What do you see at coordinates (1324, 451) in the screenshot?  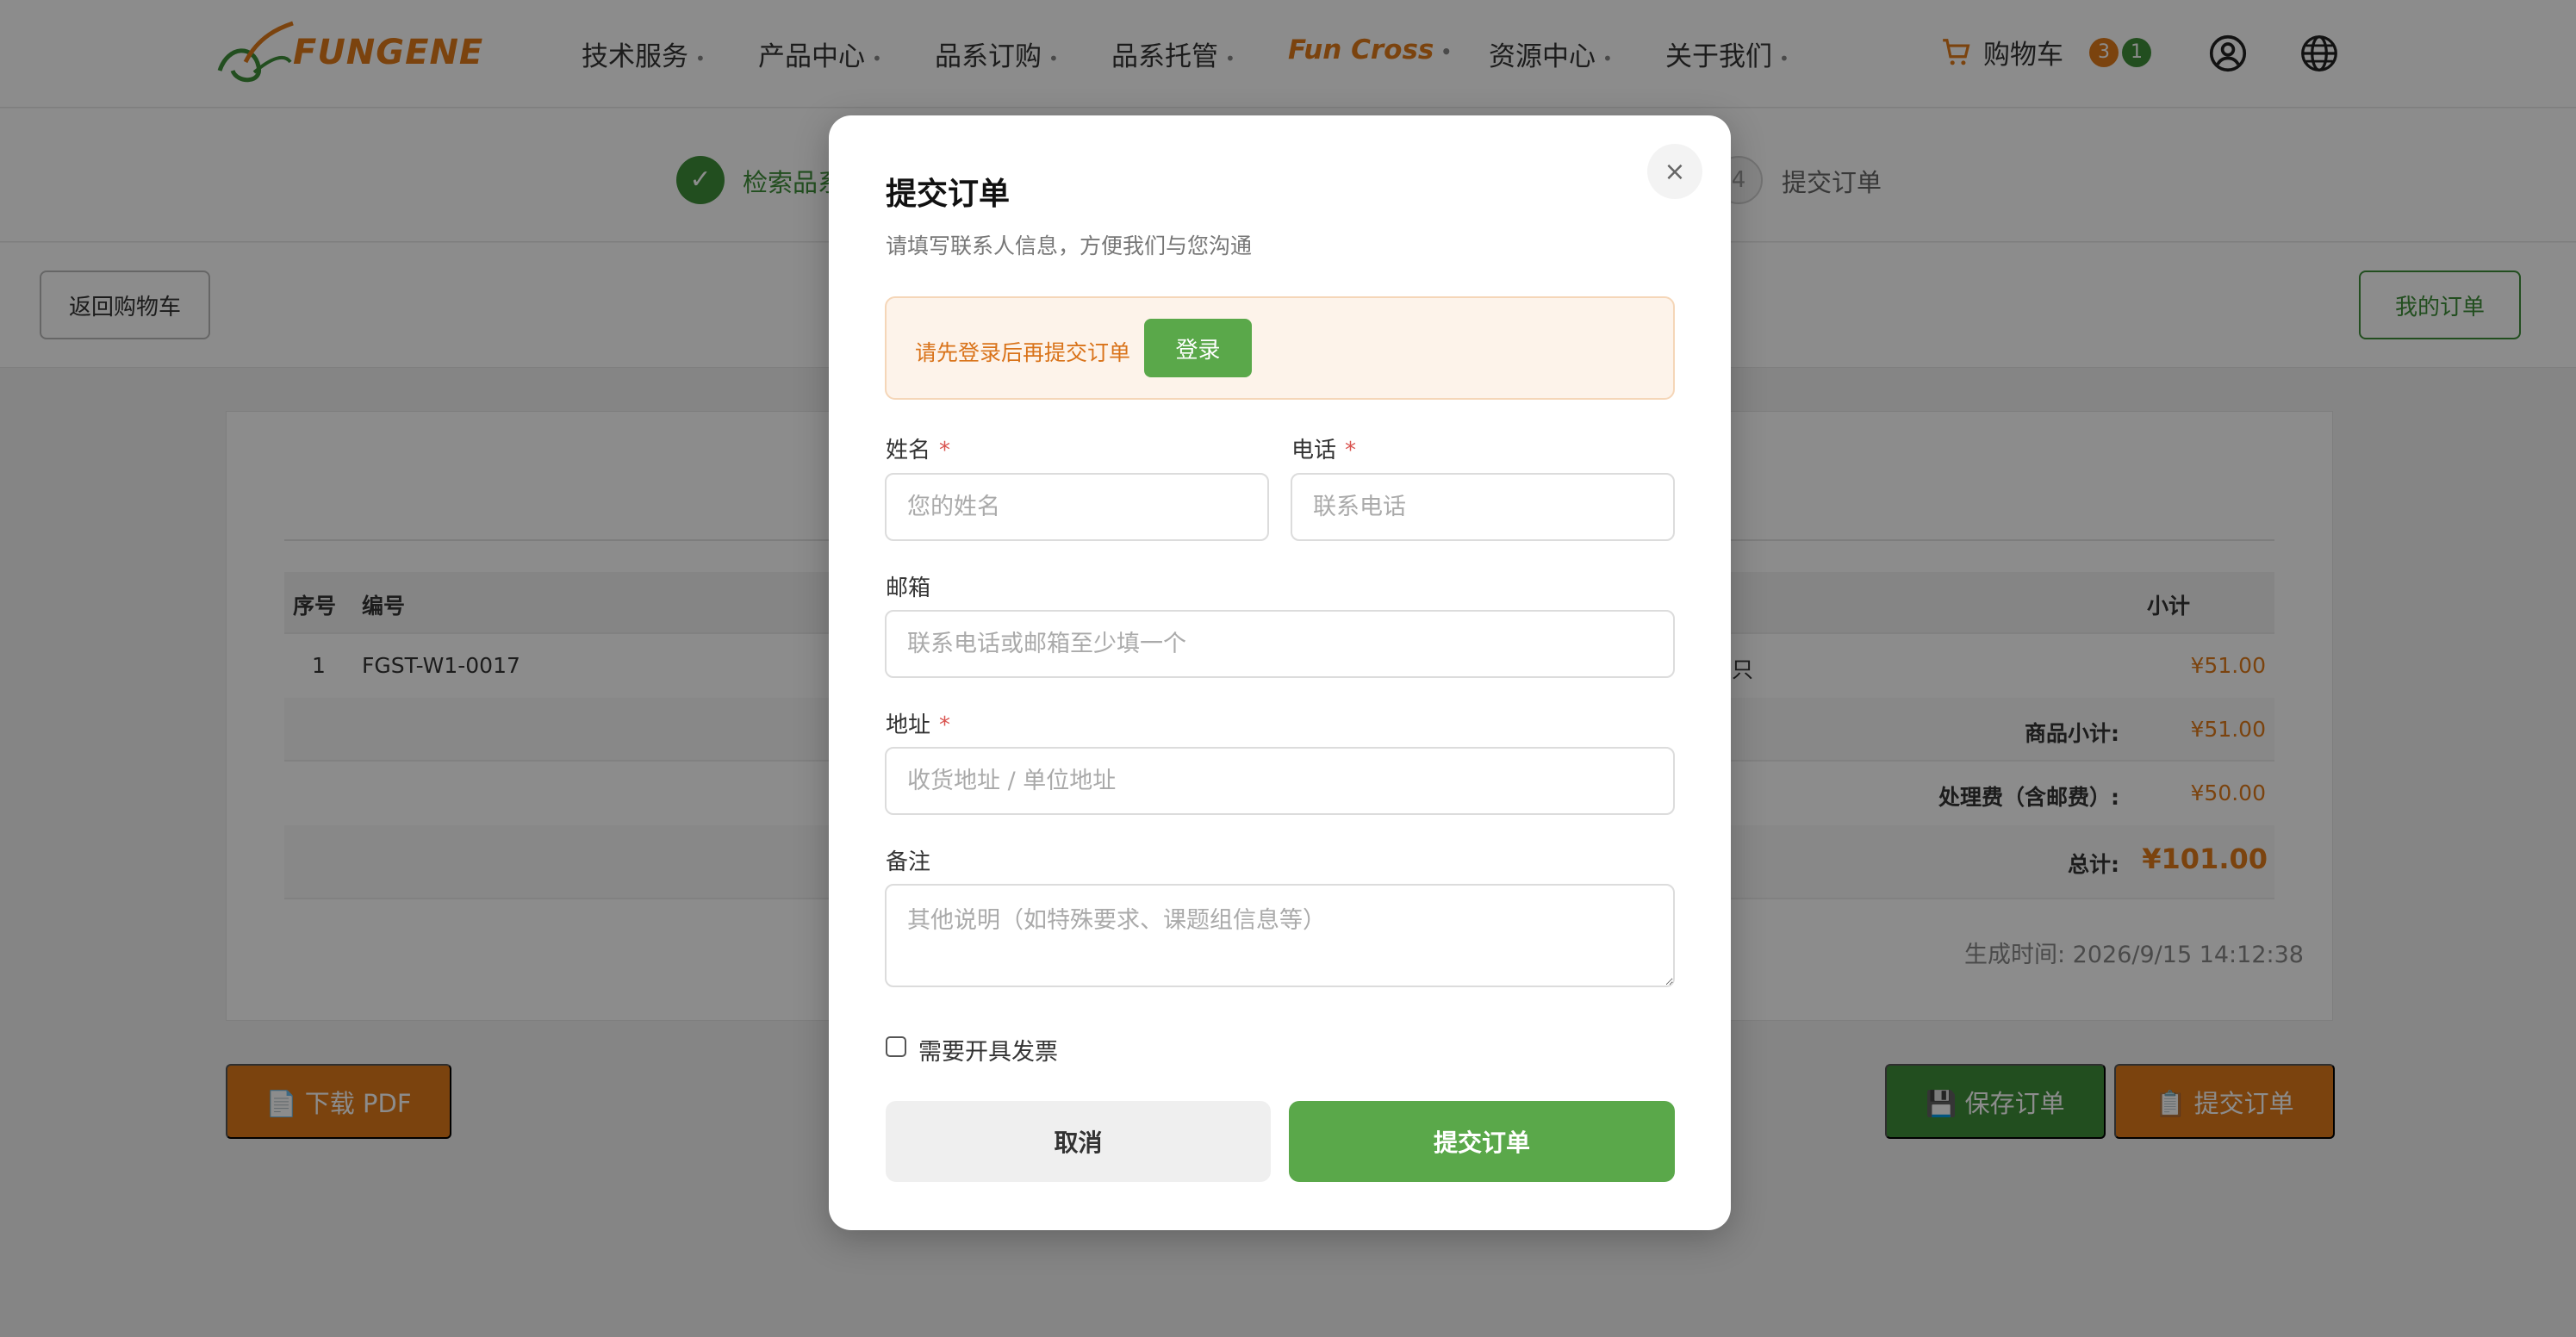 I see `phone-label: 电话 *` at bounding box center [1324, 451].